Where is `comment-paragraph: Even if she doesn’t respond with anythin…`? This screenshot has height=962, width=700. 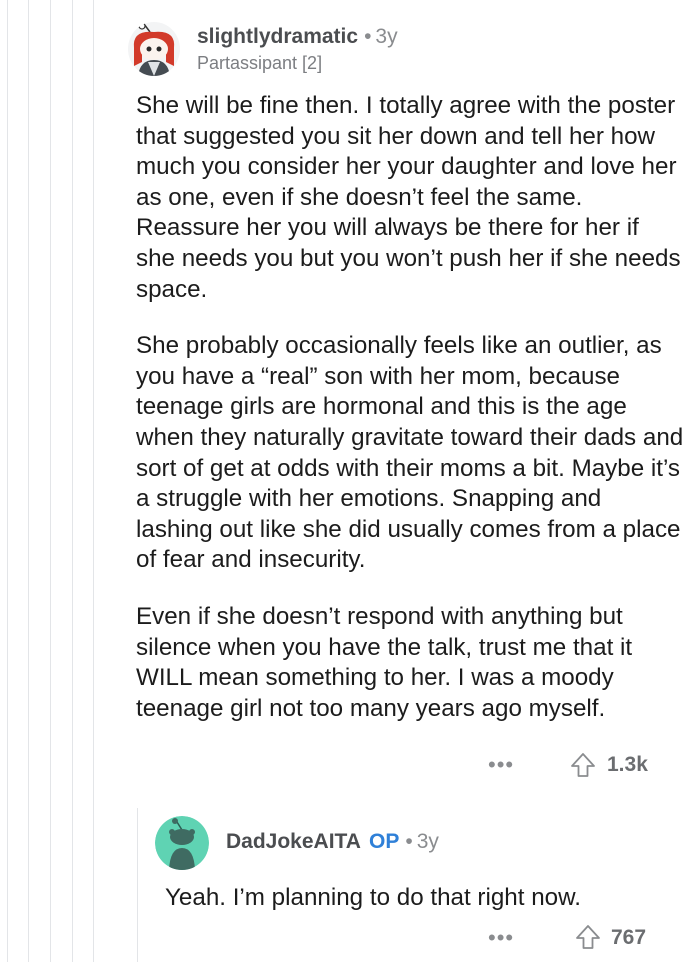 comment-paragraph: Even if she doesn’t respond with anythin… is located at coordinates (384, 662).